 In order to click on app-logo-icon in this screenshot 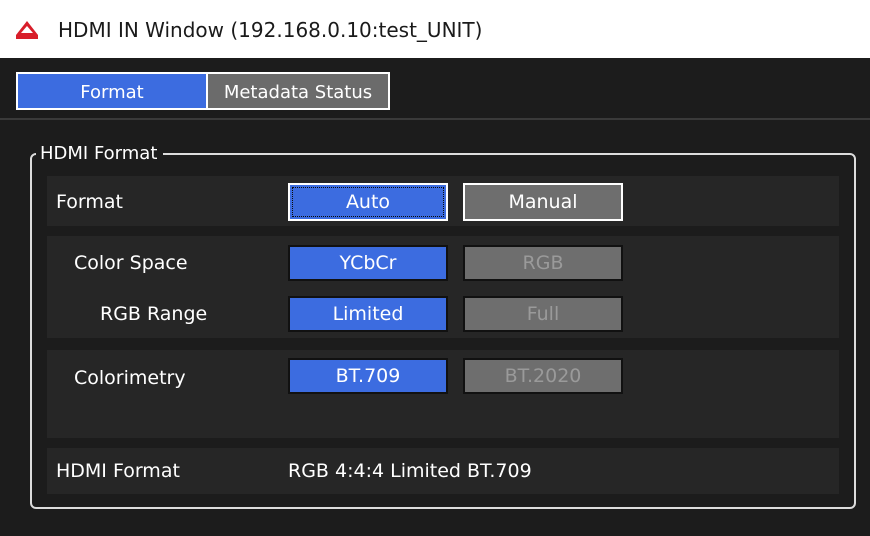, I will do `click(27, 30)`.